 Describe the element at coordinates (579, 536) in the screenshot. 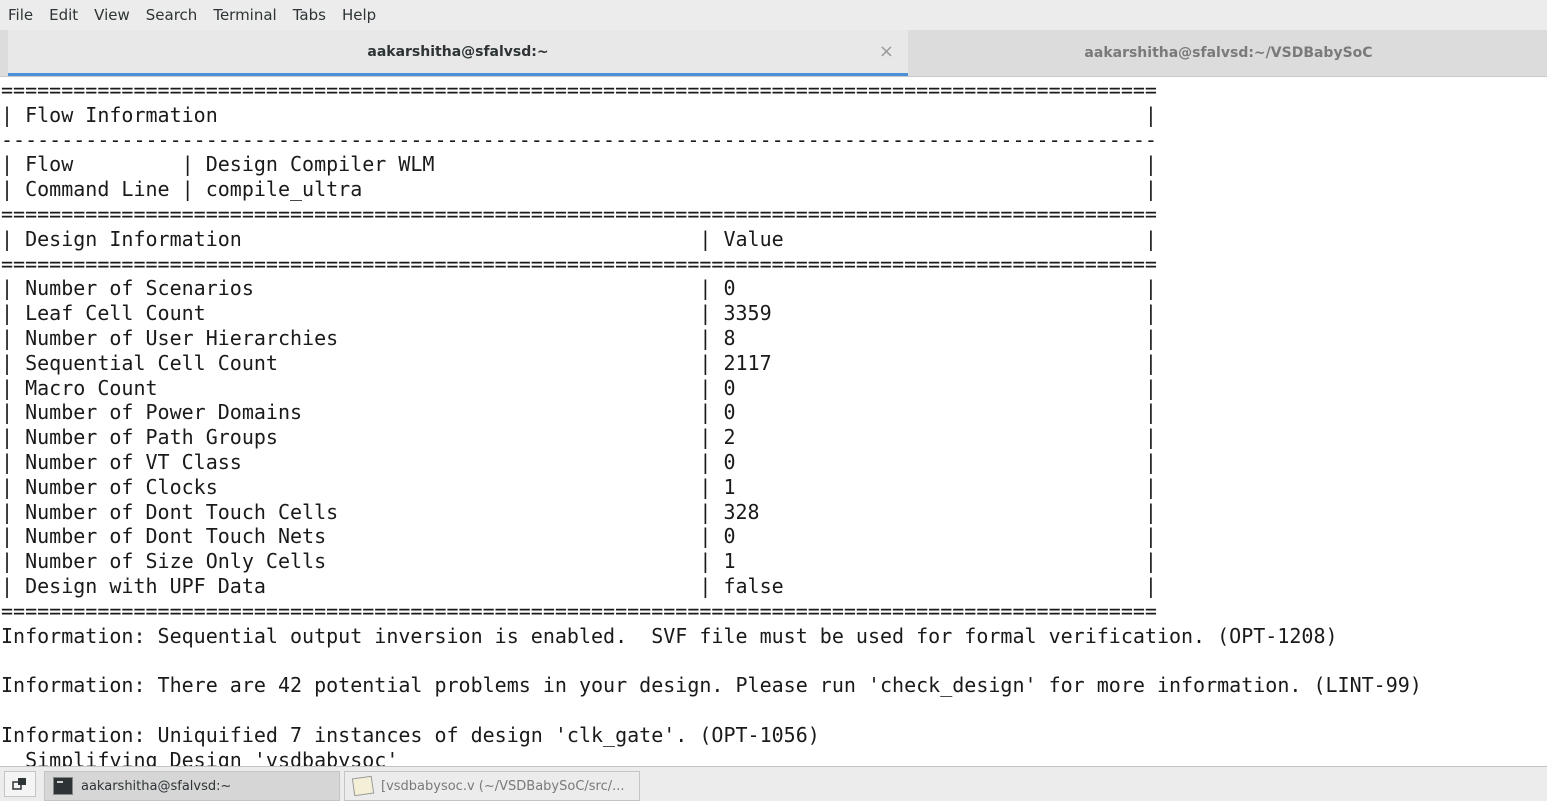

I see `terminal-line: | Number of Dont Touch Nets | 0 |` at that location.